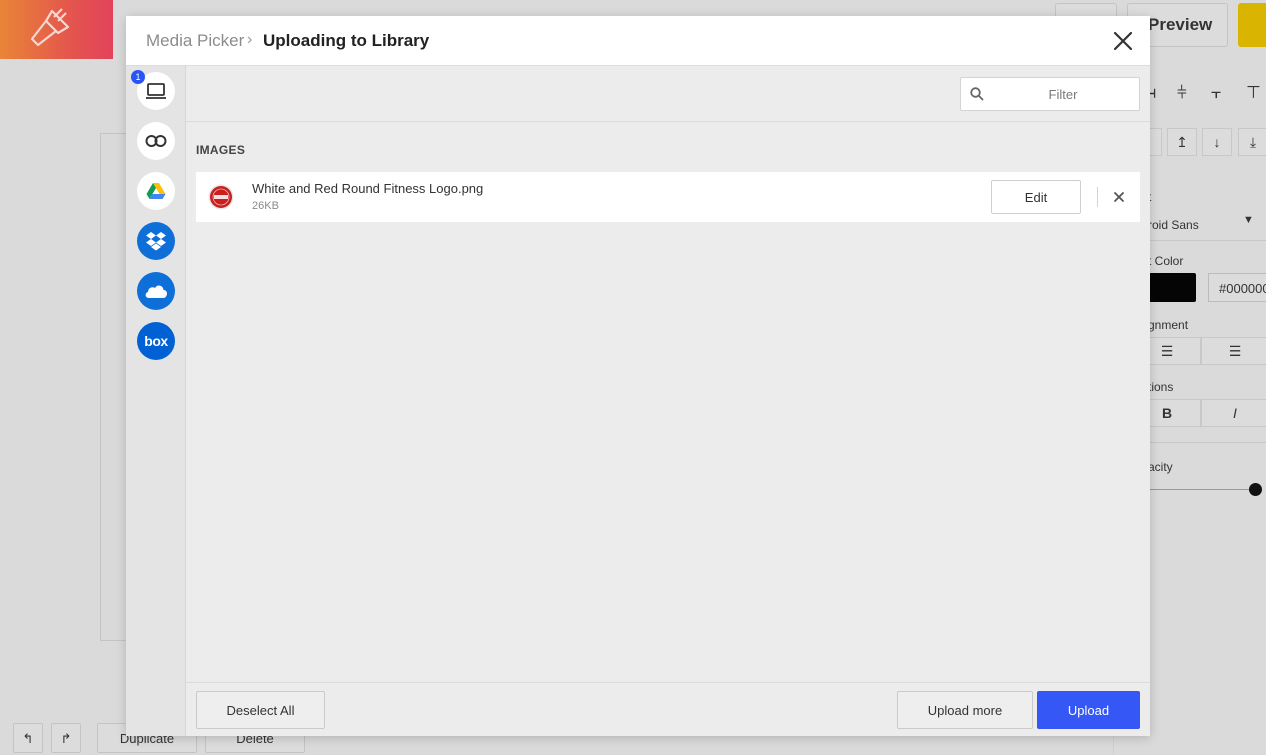 This screenshot has width=1266, height=755. I want to click on align-center-icon: ⫩, so click(1182, 93).